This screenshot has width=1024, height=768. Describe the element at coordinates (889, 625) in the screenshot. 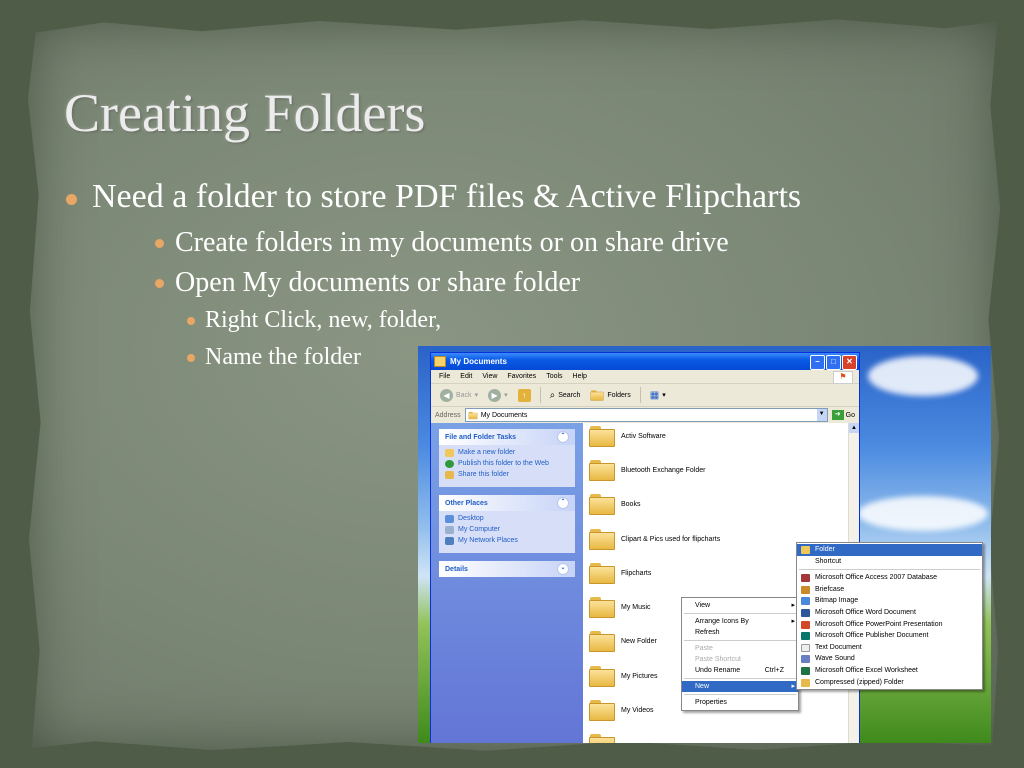

I see `new-powerpoint-item: Microsoft Office PowerPoint Presentation` at that location.